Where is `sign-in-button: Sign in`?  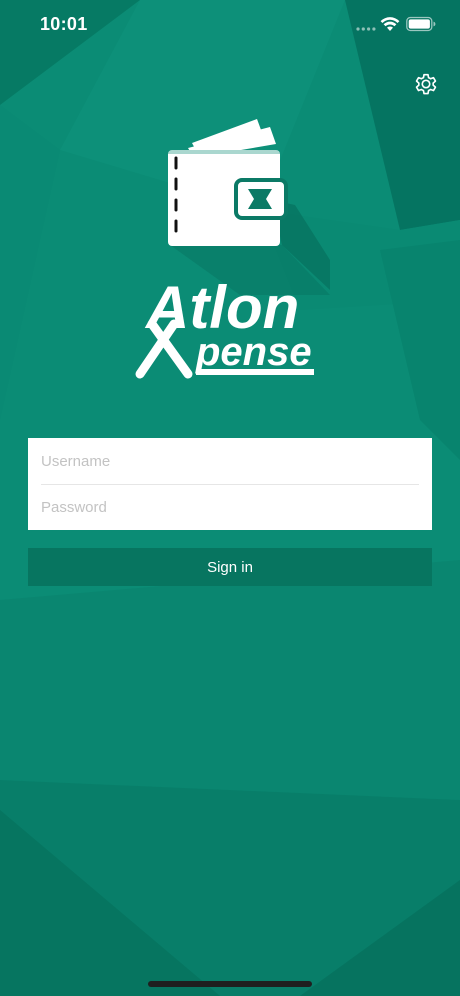
sign-in-button: Sign in is located at coordinates (230, 567).